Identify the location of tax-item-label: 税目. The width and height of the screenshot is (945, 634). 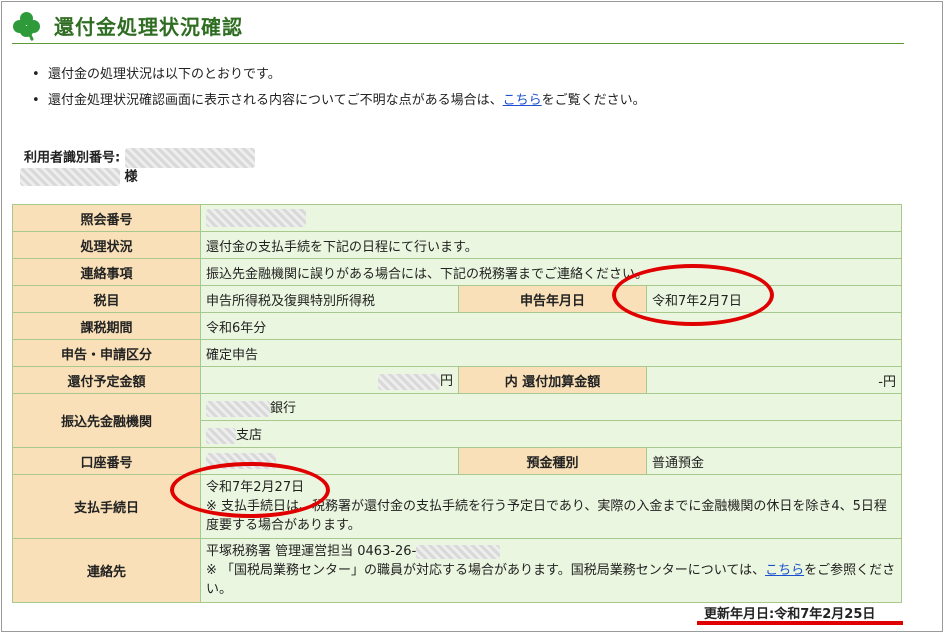
(106, 299).